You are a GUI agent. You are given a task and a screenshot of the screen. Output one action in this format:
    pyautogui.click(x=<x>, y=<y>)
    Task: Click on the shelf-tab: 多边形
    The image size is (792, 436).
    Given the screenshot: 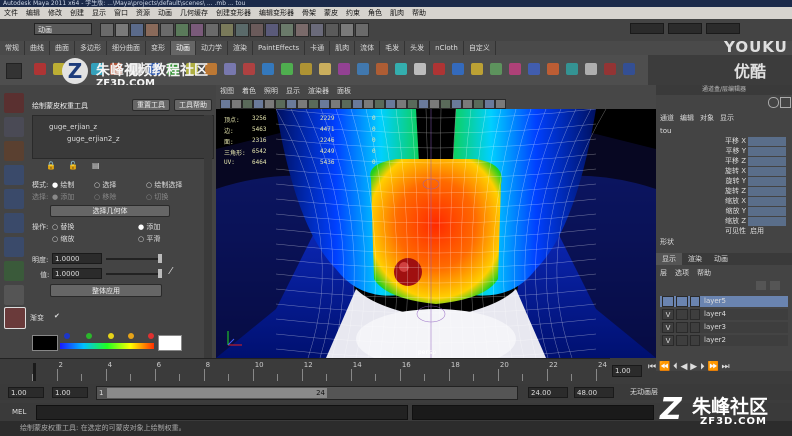 What is the action you would take?
    pyautogui.click(x=91, y=48)
    